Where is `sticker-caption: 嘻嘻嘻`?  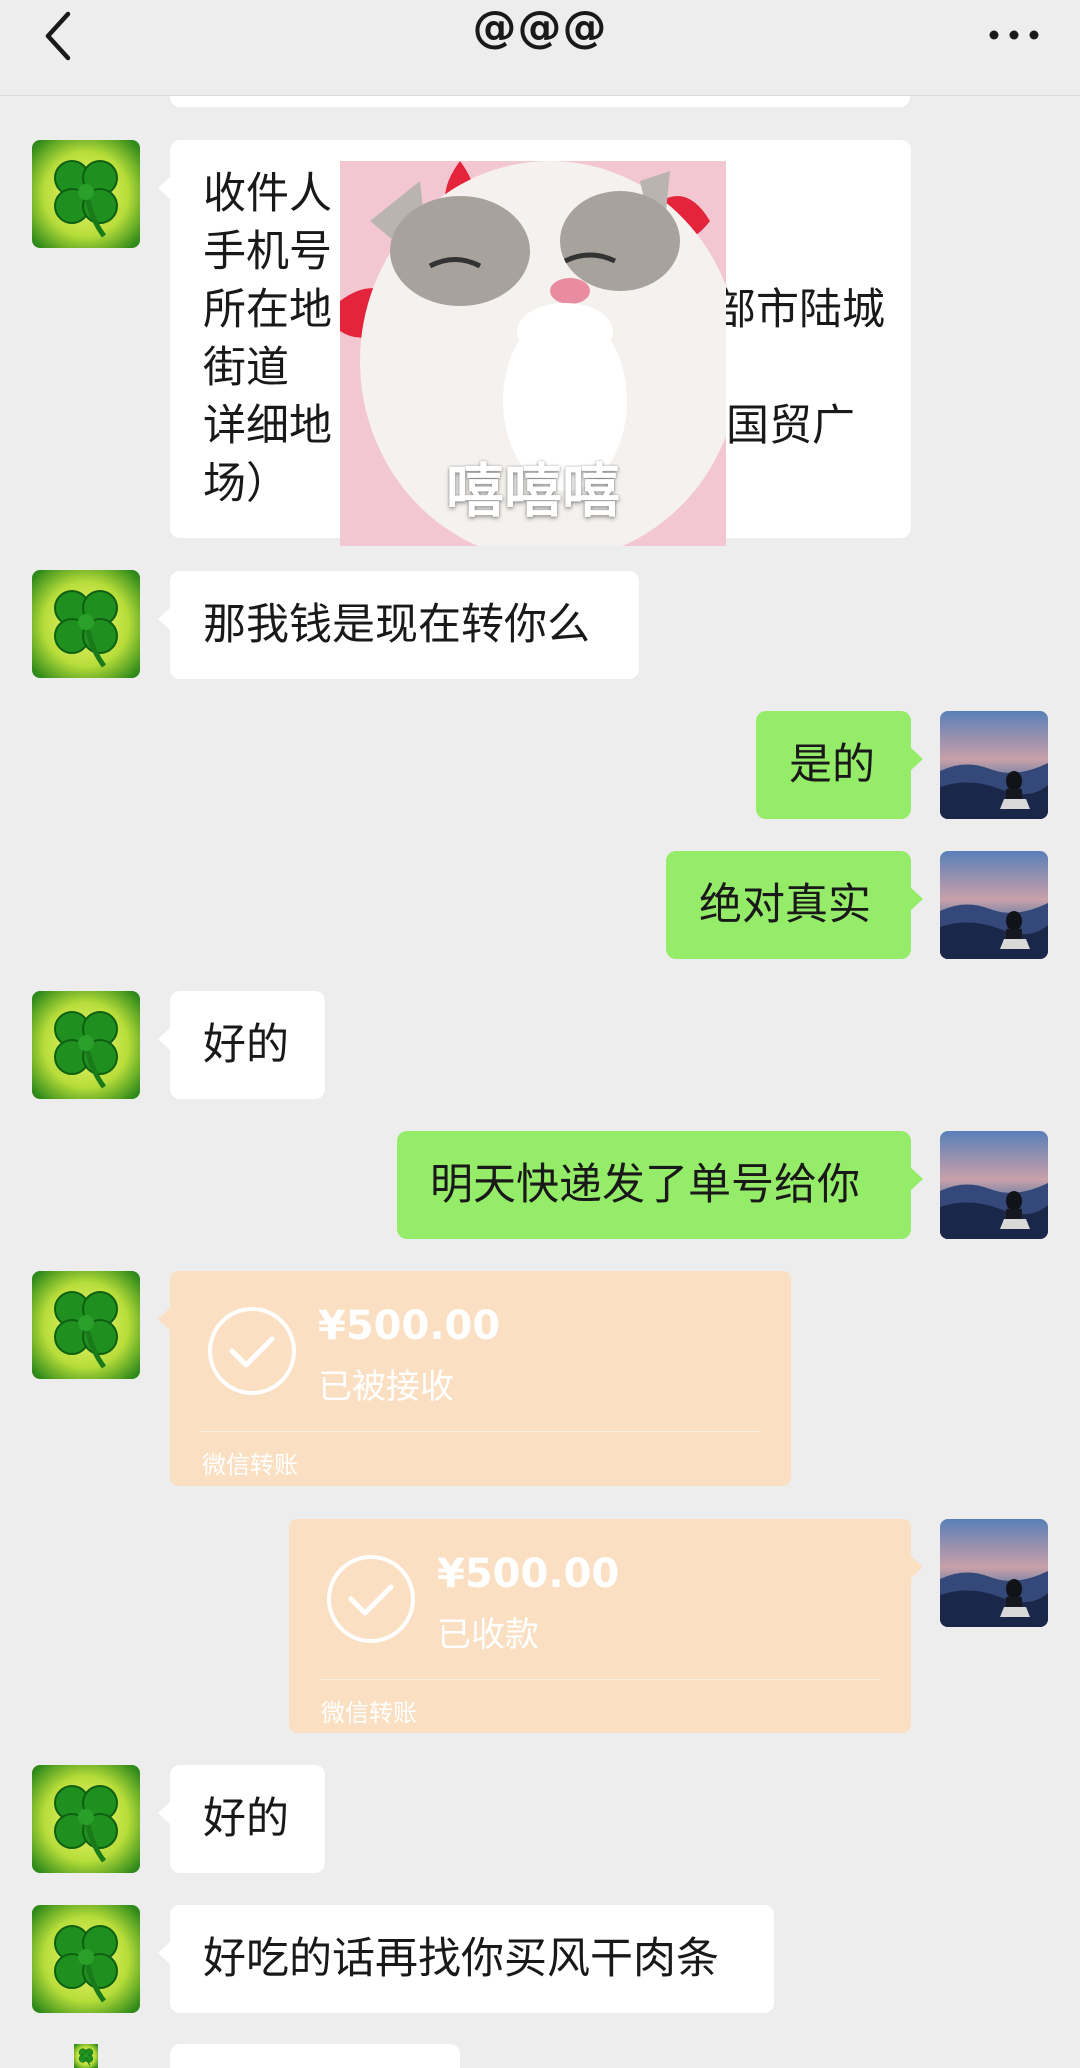 sticker-caption: 嘻嘻嘻 is located at coordinates (532, 491).